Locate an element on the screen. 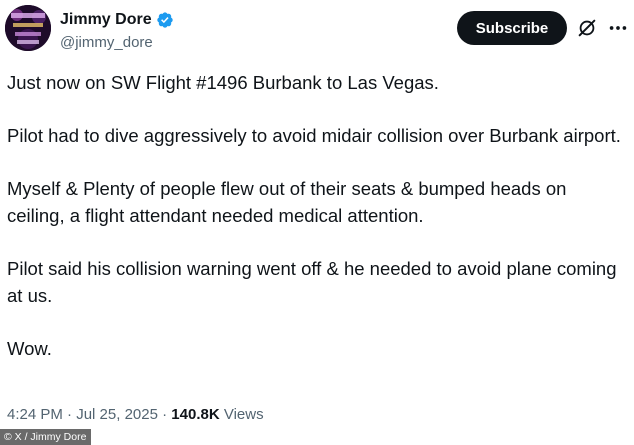  tweet-paragraph: Wow. is located at coordinates (29, 348).